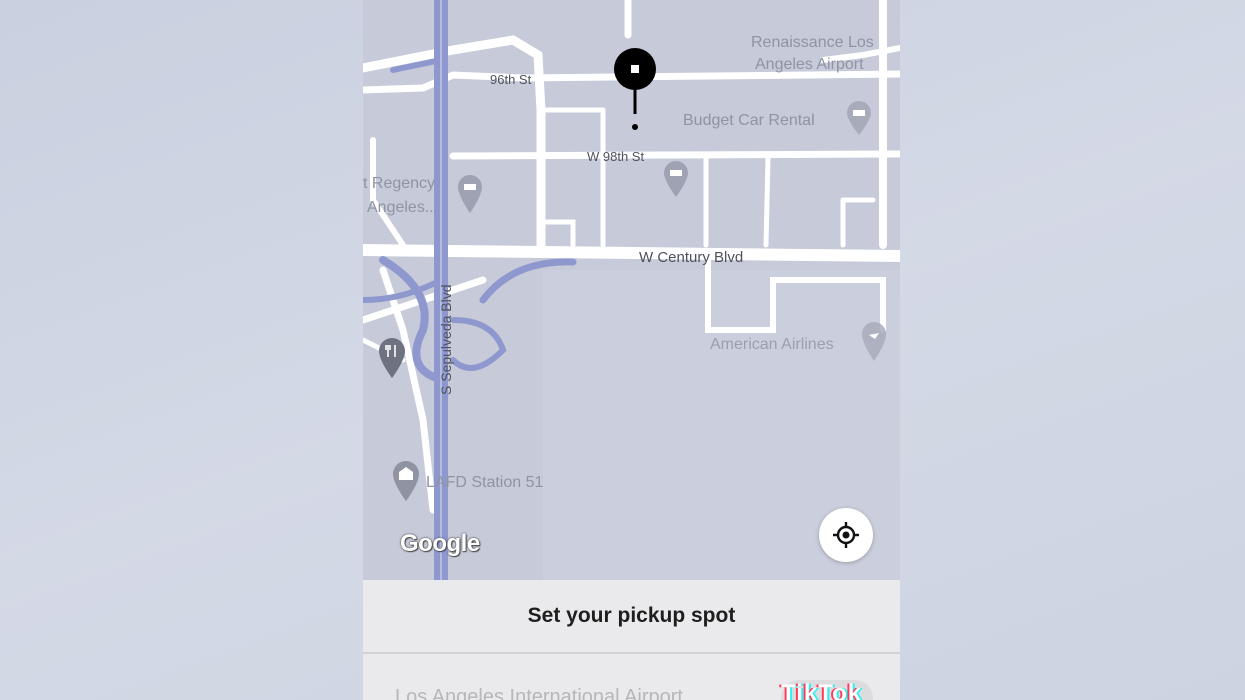  What do you see at coordinates (406, 481) in the screenshot?
I see `fire-station-icon` at bounding box center [406, 481].